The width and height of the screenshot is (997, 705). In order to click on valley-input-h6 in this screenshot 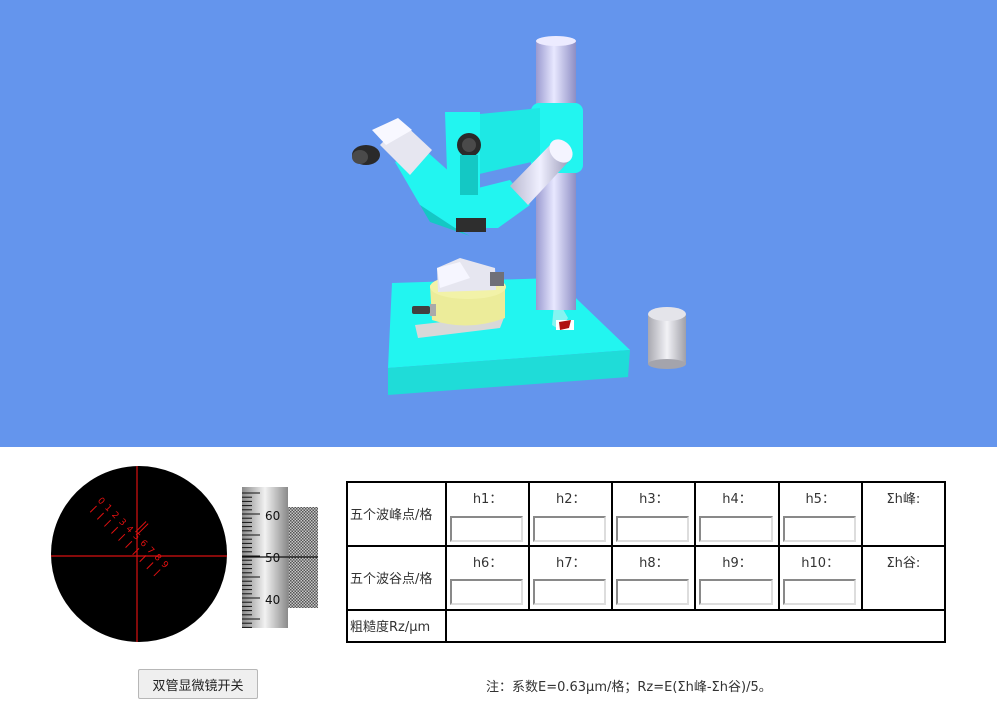, I will do `click(487, 592)`.